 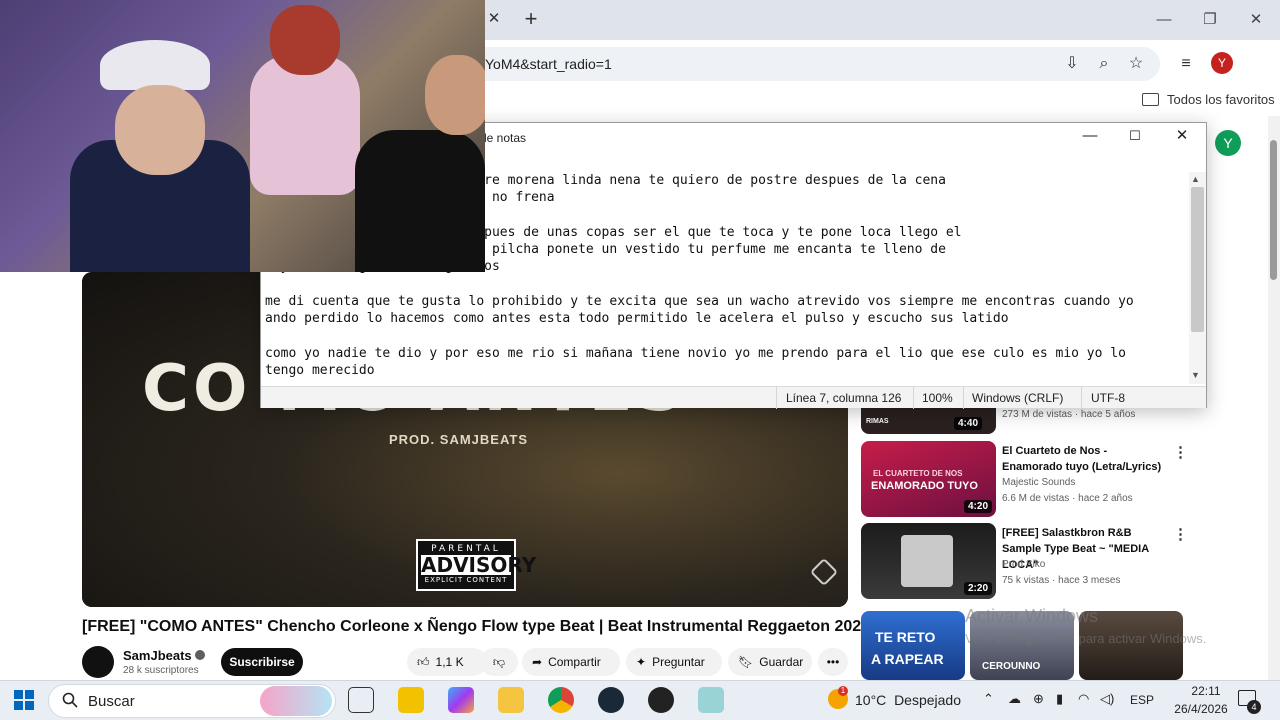 I want to click on scroll-down-icon: ▼, so click(x=1195, y=375).